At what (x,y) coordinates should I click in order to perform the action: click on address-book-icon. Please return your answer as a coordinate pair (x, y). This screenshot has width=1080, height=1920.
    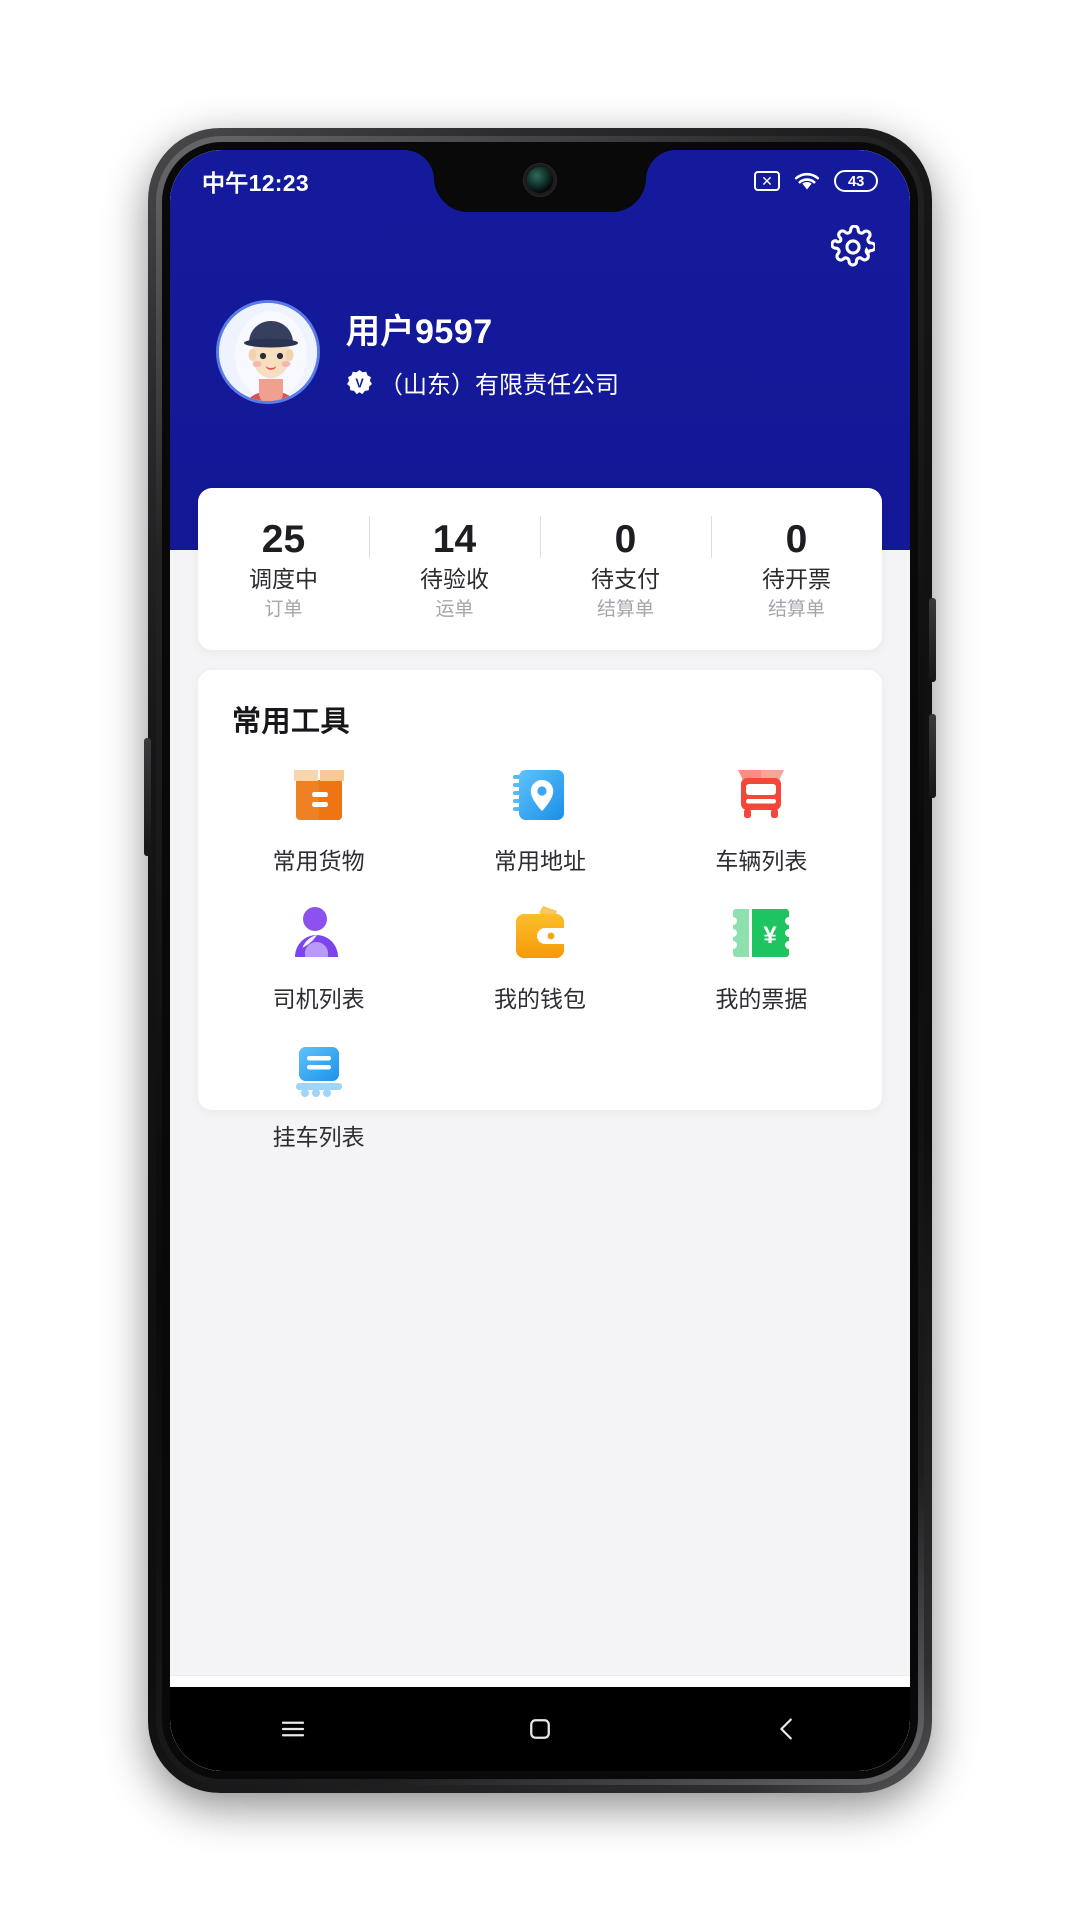
    Looking at the image, I should click on (538, 795).